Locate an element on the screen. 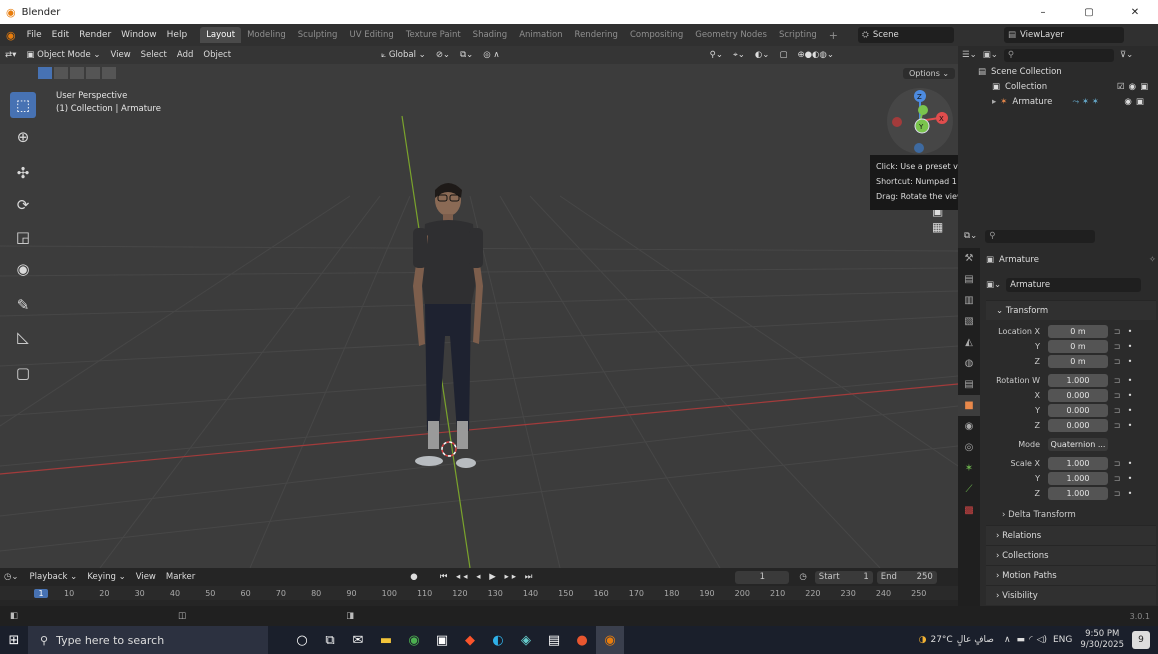  transform-orientation-dropdown: ⟀ Global ⌄ is located at coordinates (403, 55).